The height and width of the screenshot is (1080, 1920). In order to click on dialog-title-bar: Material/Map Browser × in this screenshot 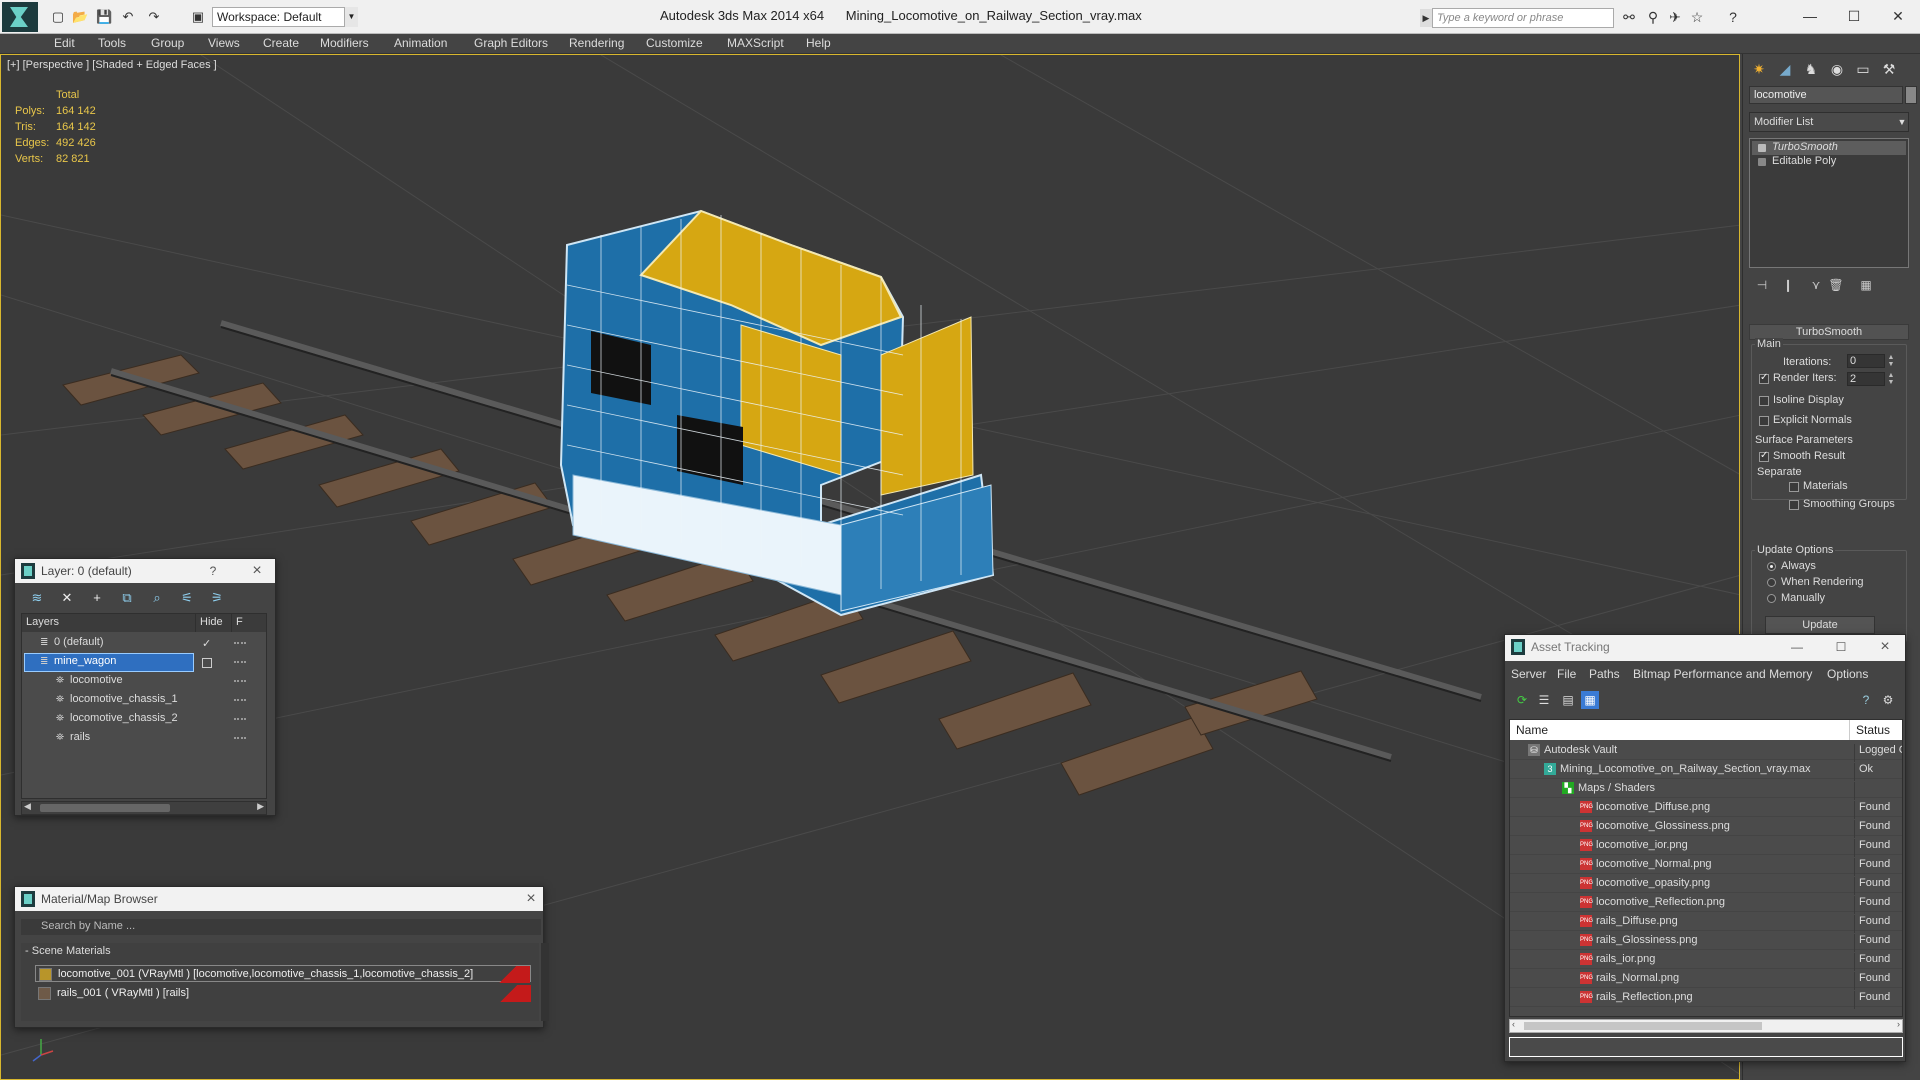, I will do `click(279, 899)`.